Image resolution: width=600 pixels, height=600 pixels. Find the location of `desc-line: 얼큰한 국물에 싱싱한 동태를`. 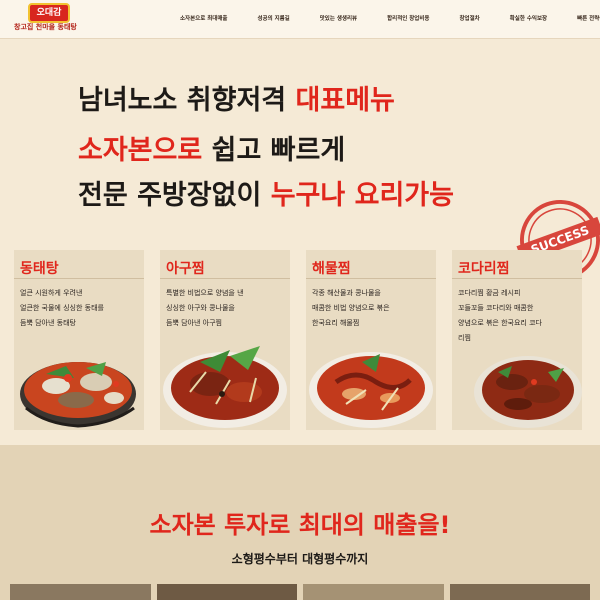

desc-line: 얼큰한 국물에 싱싱한 동태를 is located at coordinates (62, 308).